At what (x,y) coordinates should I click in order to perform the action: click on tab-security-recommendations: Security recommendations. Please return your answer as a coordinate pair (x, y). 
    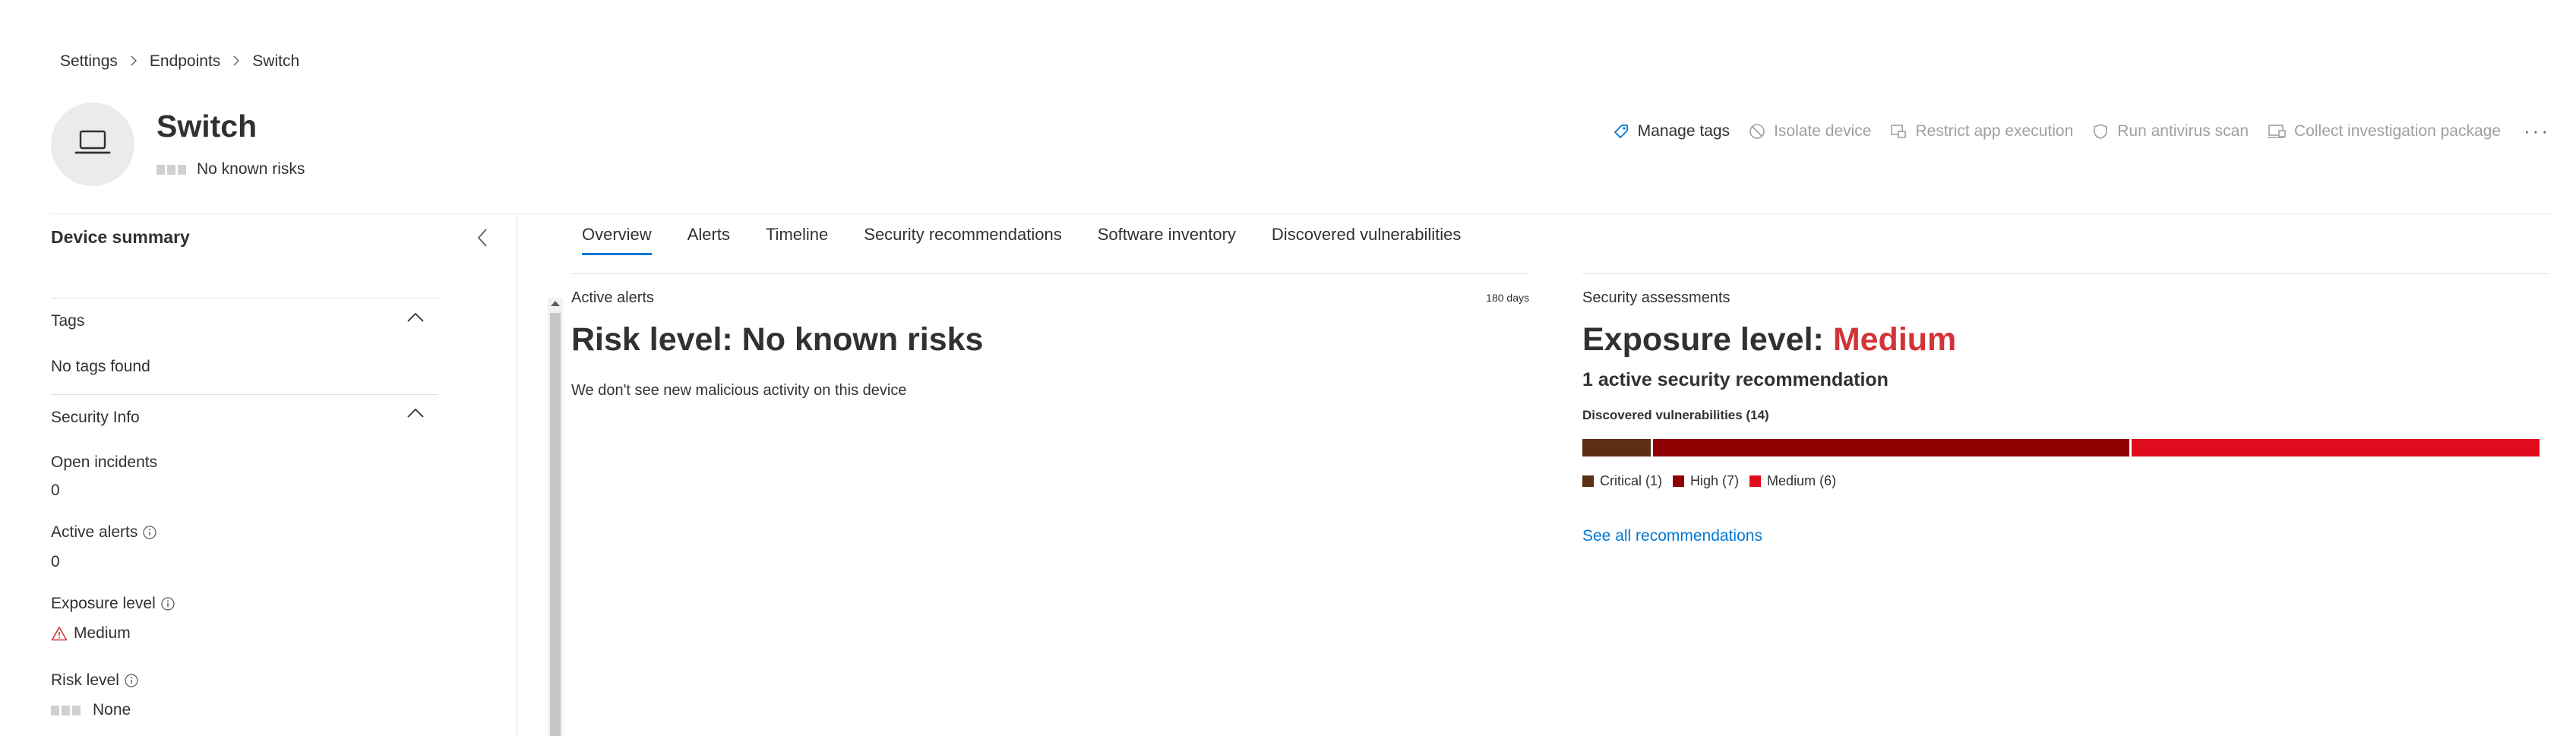
    Looking at the image, I should click on (962, 240).